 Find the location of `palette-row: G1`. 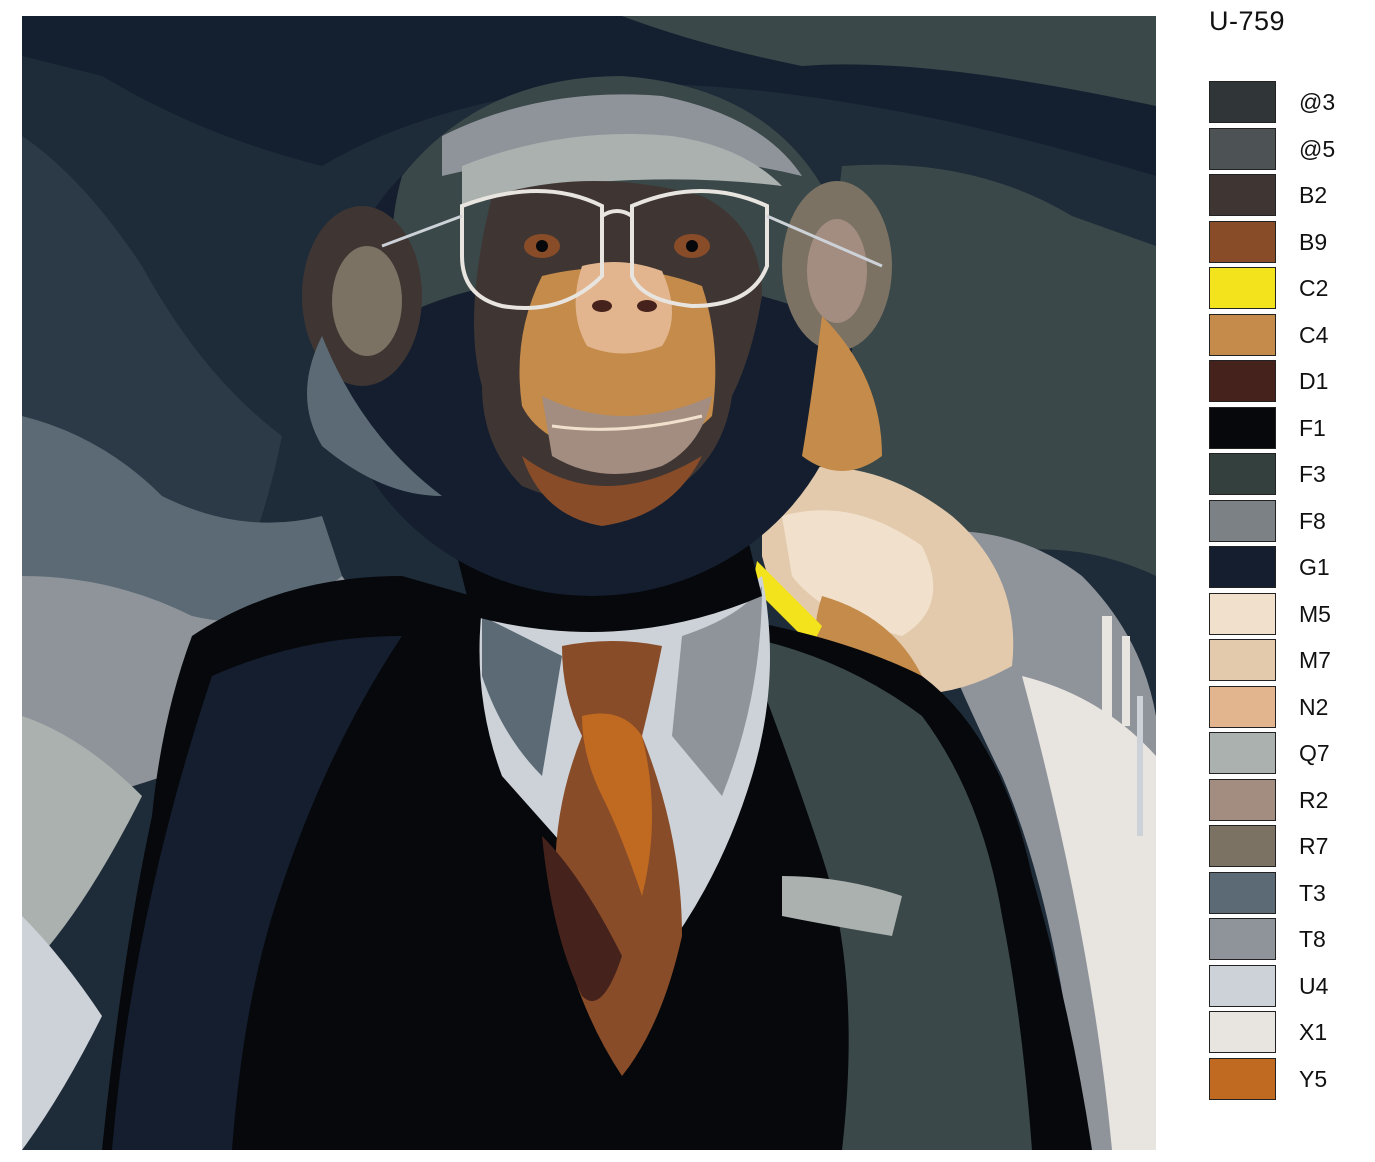

palette-row: G1 is located at coordinates (1284, 568).